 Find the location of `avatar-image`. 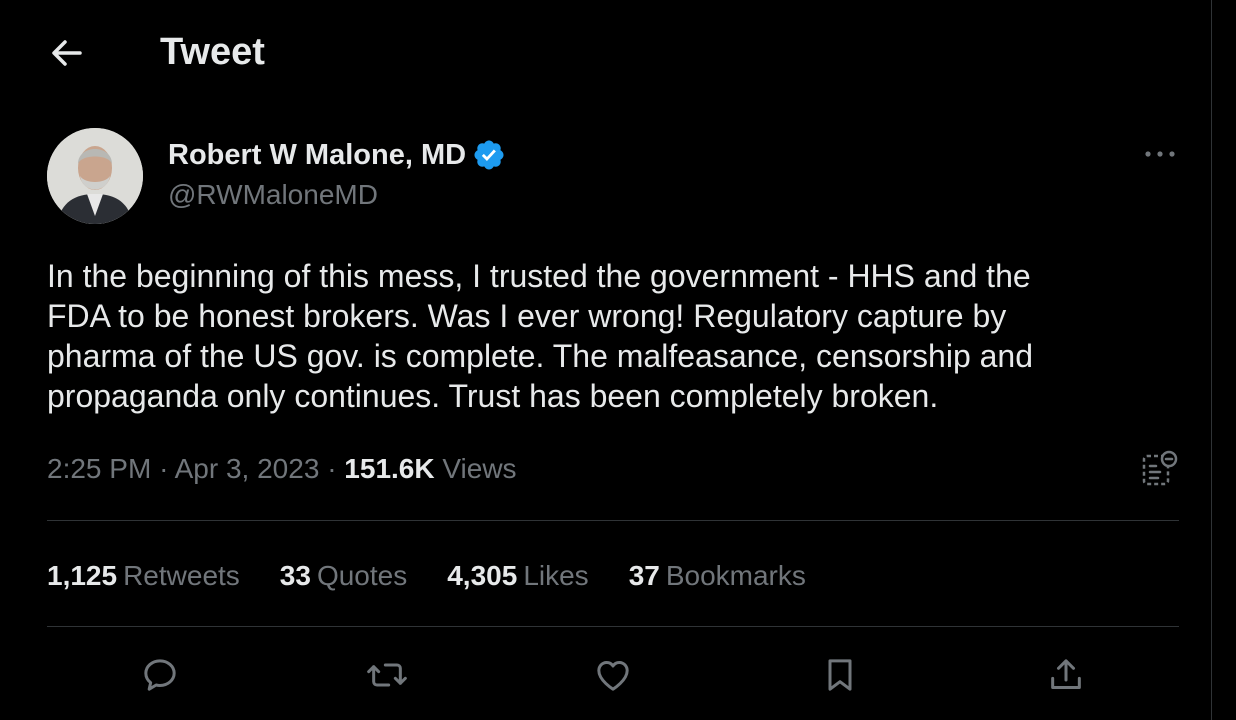

avatar-image is located at coordinates (95, 176).